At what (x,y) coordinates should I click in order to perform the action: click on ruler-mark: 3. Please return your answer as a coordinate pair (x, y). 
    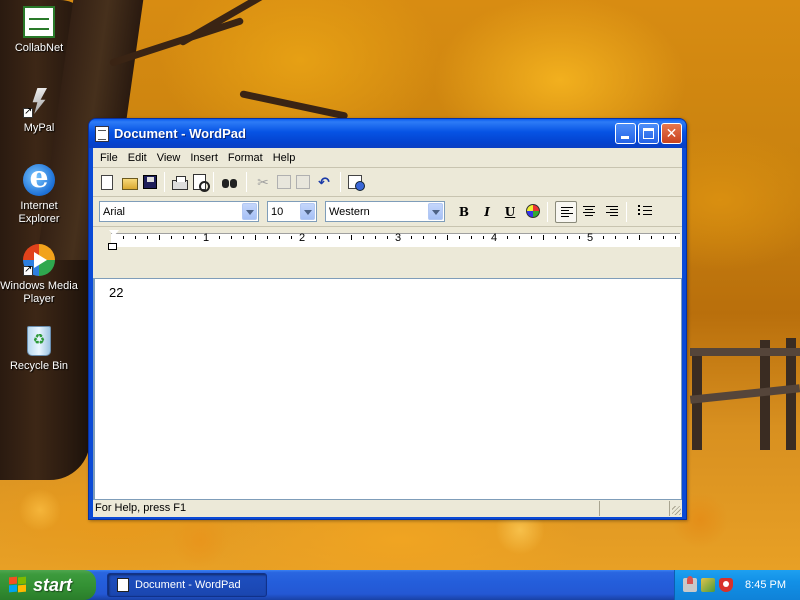
    Looking at the image, I should click on (398, 238).